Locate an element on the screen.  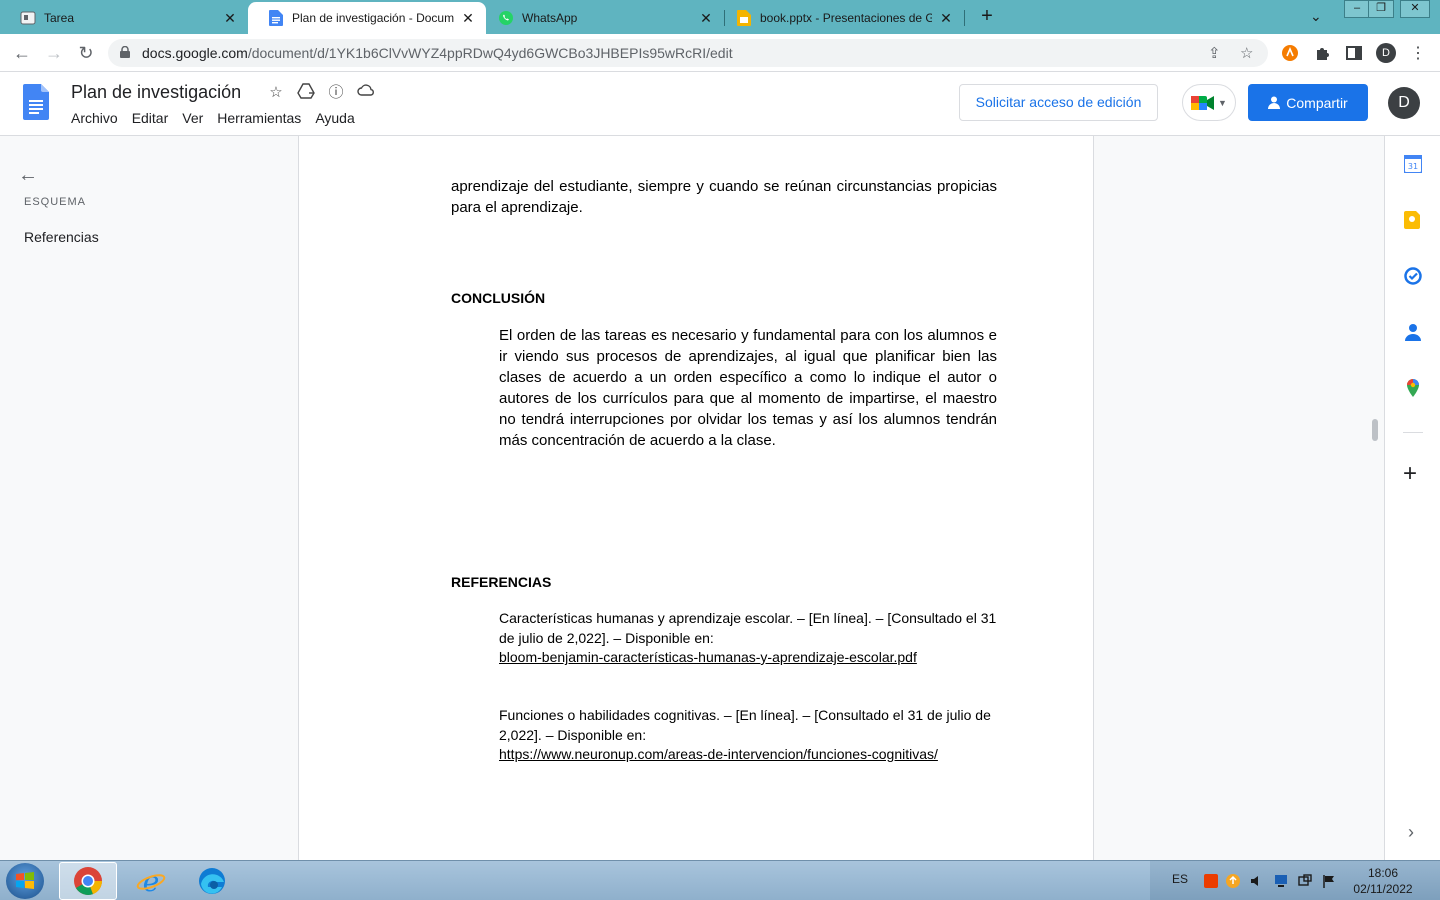
keep-icon is located at coordinates (1413, 220).